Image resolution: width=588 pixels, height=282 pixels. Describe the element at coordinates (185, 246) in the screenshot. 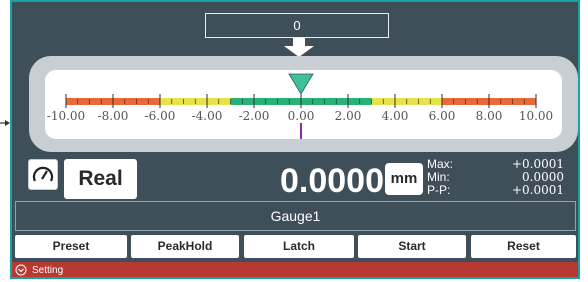

I see `peakhold-button: PeakHold` at that location.